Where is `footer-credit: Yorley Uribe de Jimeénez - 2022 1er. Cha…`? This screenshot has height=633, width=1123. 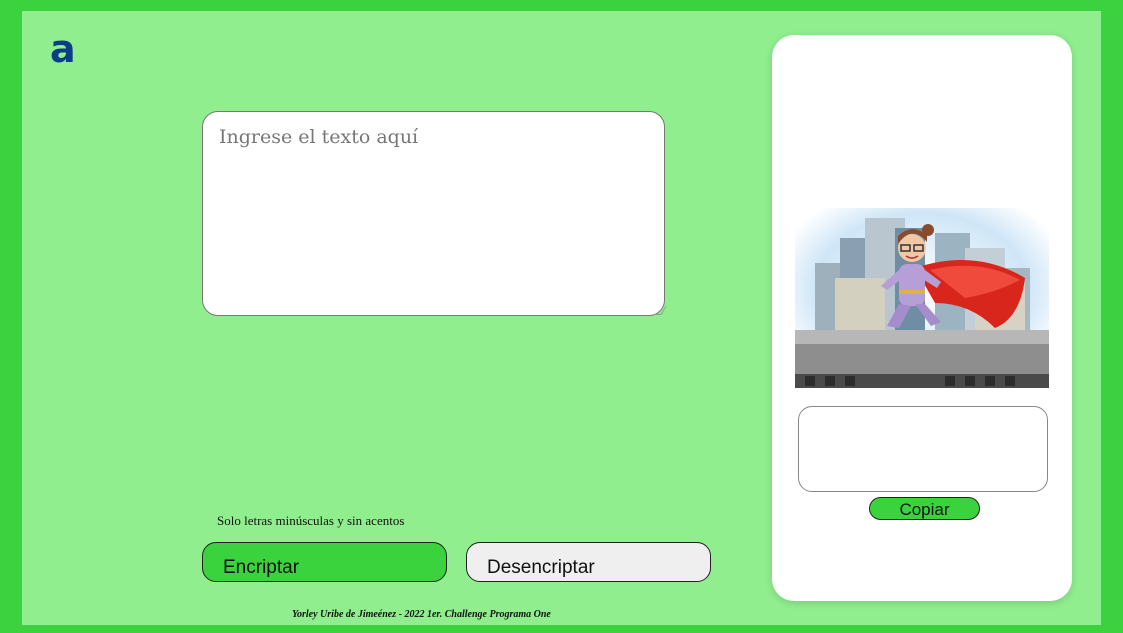
footer-credit: Yorley Uribe de Jimeénez - 2022 1er. Cha… is located at coordinates (421, 614).